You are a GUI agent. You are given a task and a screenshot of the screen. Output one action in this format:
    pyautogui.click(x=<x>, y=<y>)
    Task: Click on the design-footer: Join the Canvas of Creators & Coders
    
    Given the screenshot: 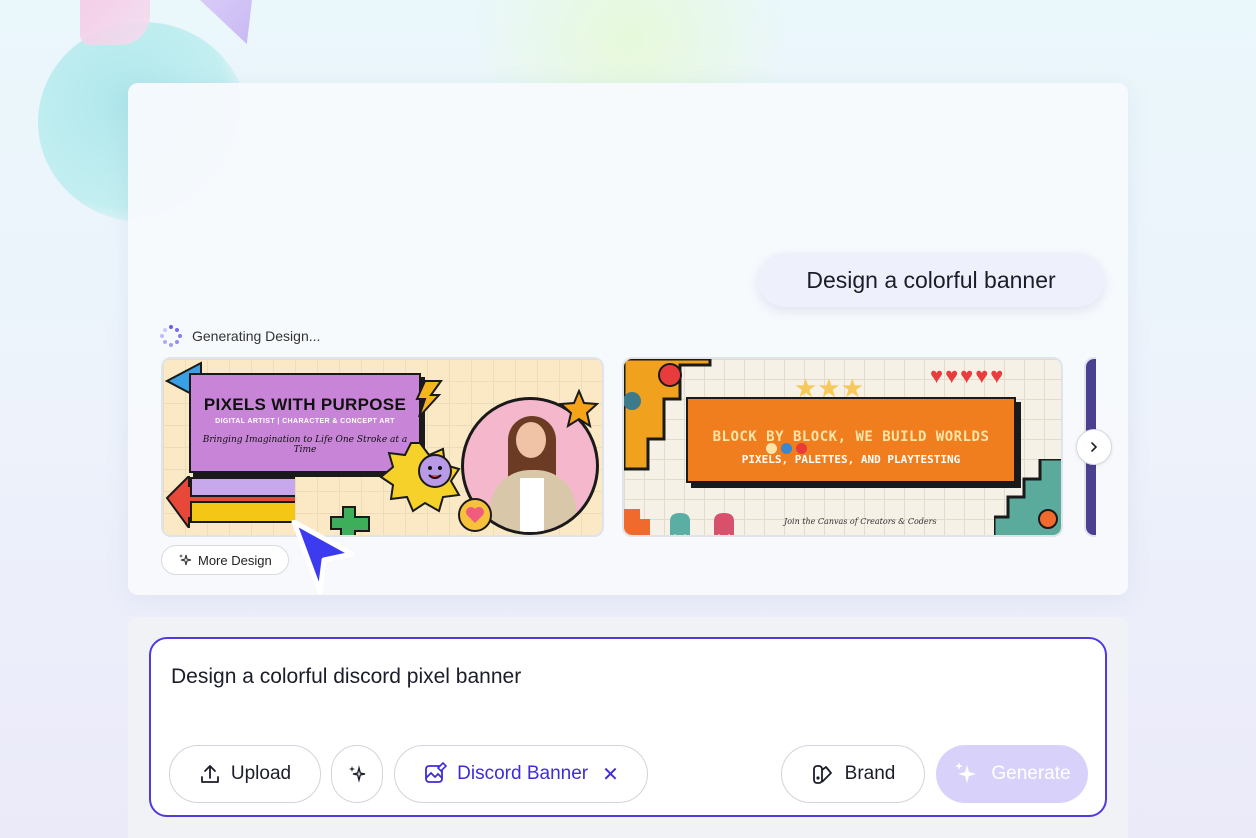 What is the action you would take?
    pyautogui.click(x=860, y=521)
    